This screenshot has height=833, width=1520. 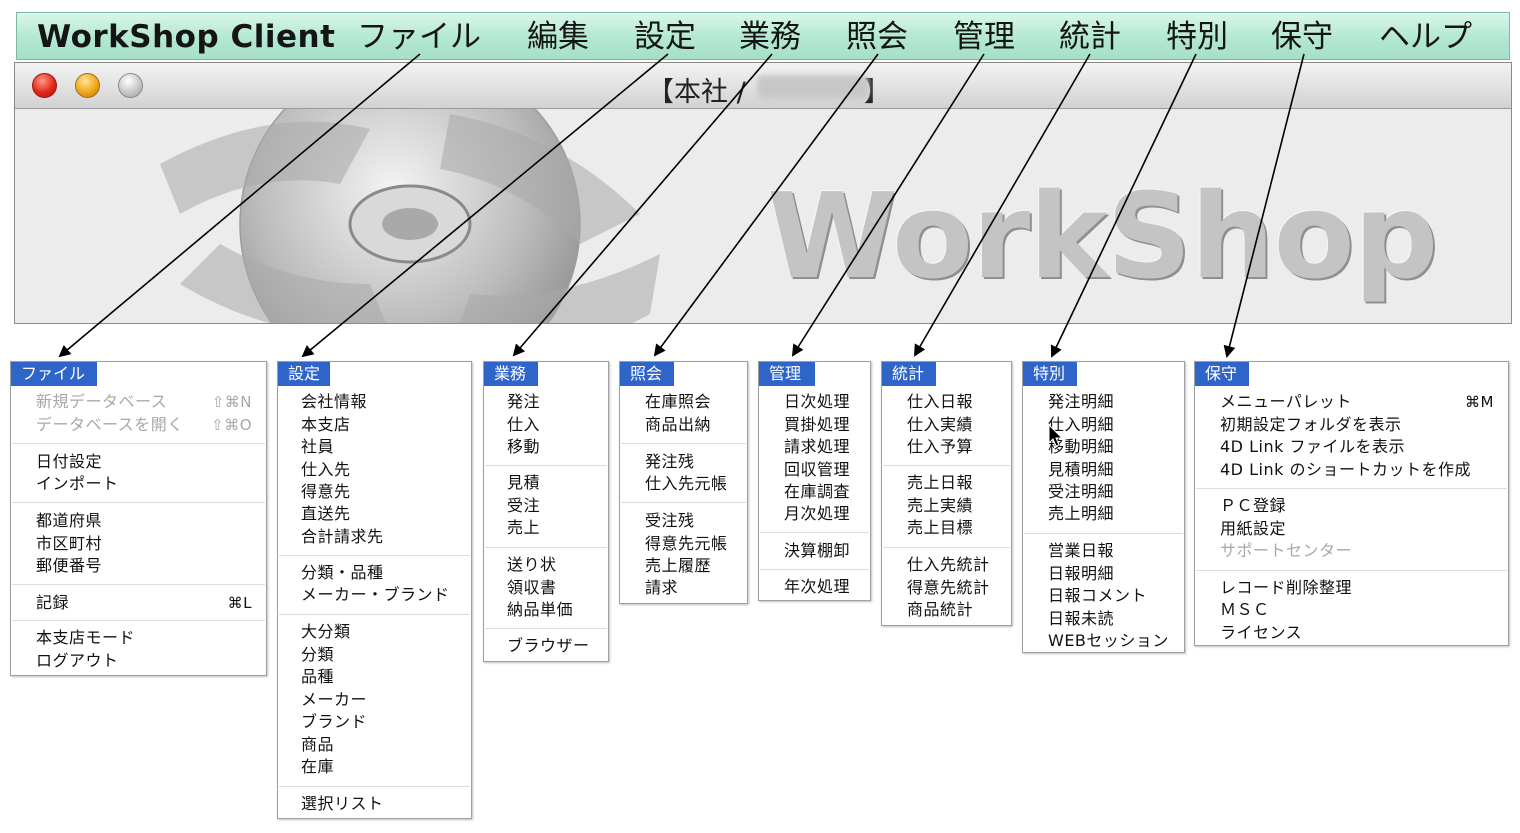 What do you see at coordinates (151, 603) in the screenshot?
I see `menu-item-log: 記録 ⌘L` at bounding box center [151, 603].